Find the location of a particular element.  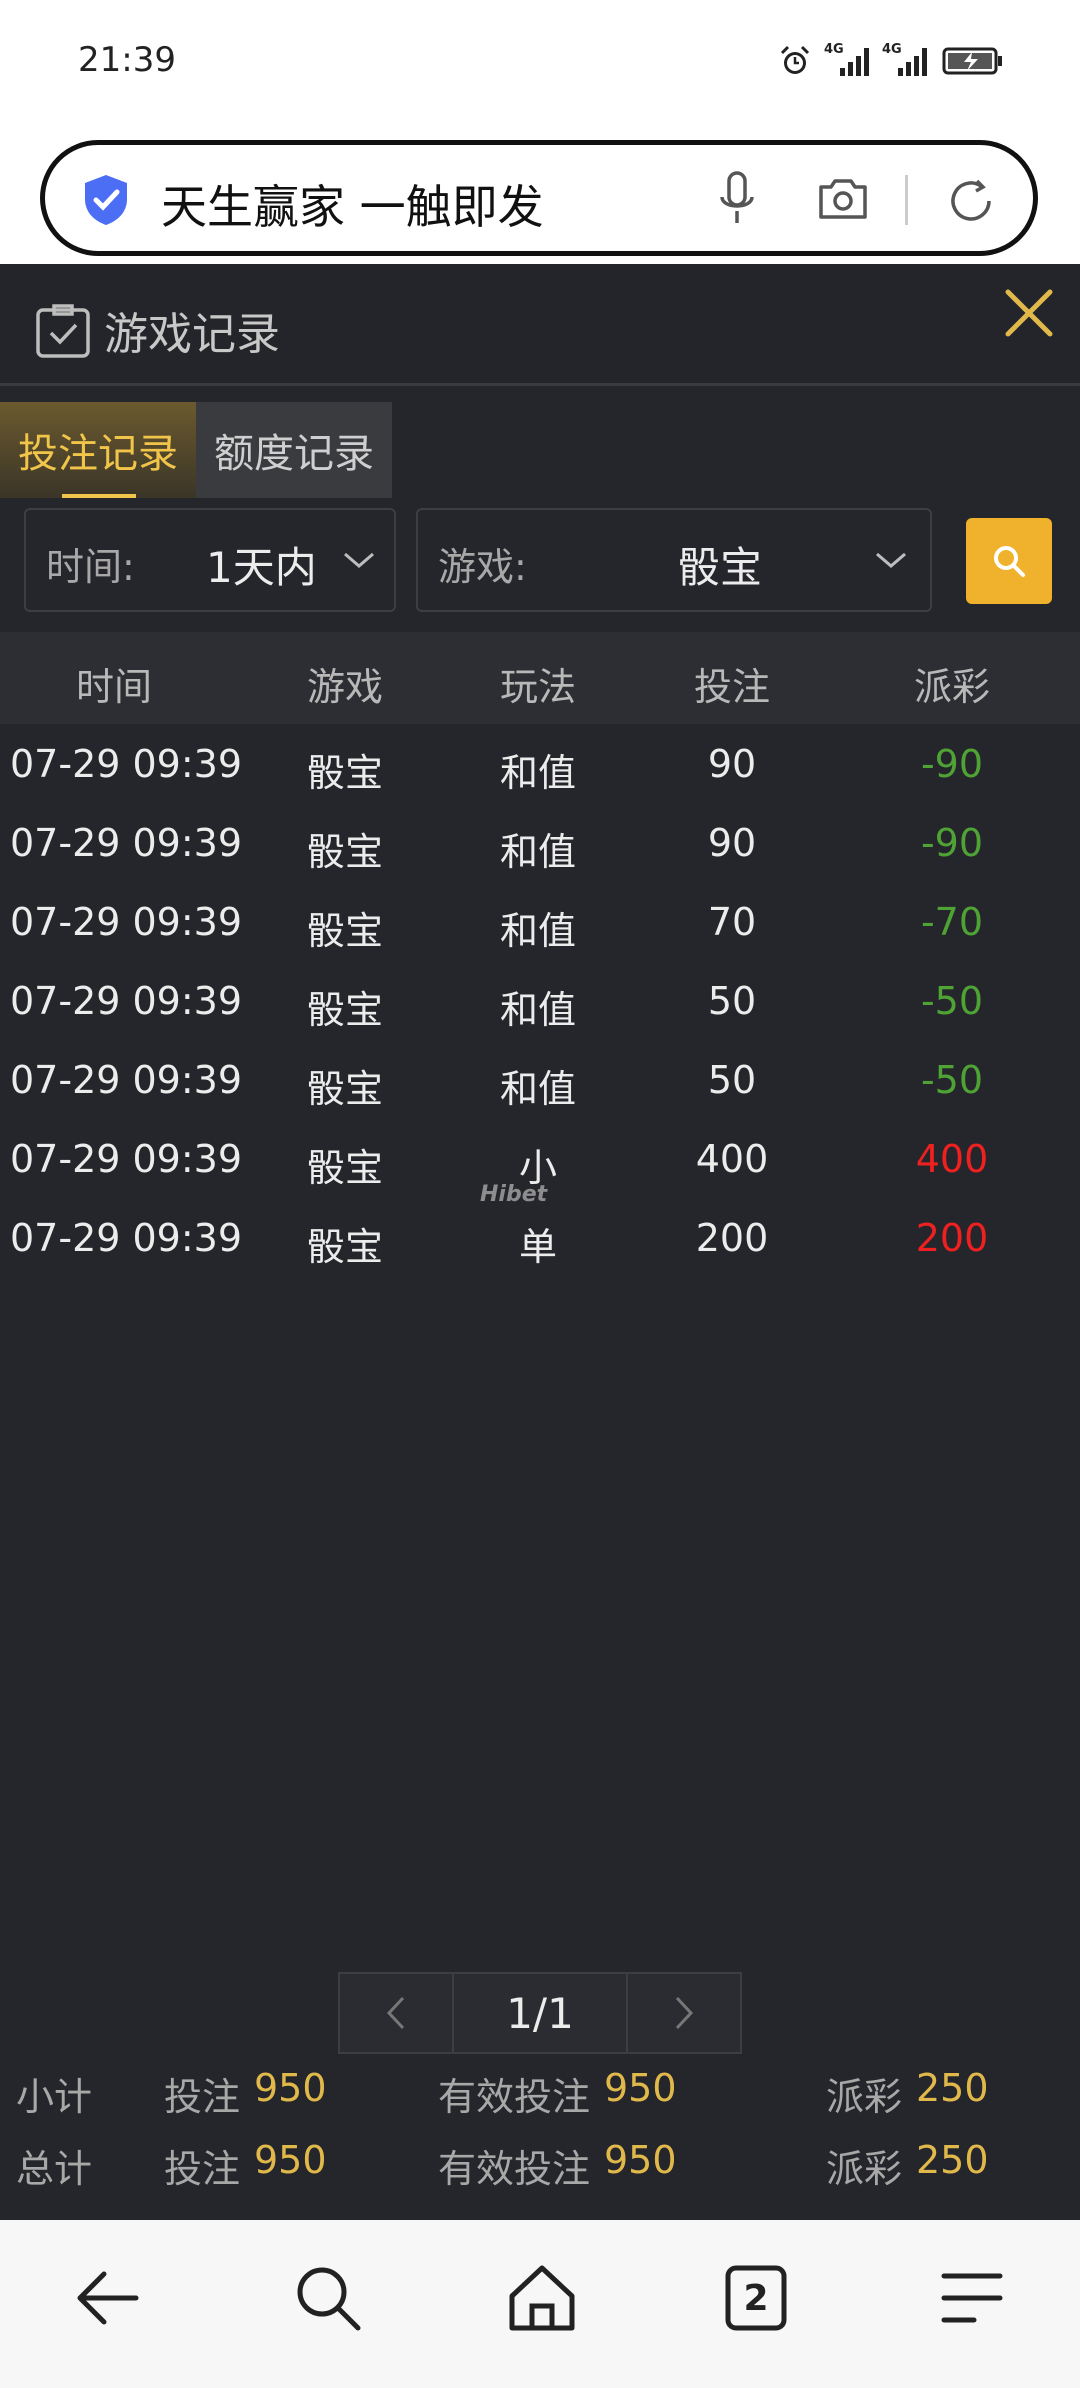

shield-icon is located at coordinates (106, 200).